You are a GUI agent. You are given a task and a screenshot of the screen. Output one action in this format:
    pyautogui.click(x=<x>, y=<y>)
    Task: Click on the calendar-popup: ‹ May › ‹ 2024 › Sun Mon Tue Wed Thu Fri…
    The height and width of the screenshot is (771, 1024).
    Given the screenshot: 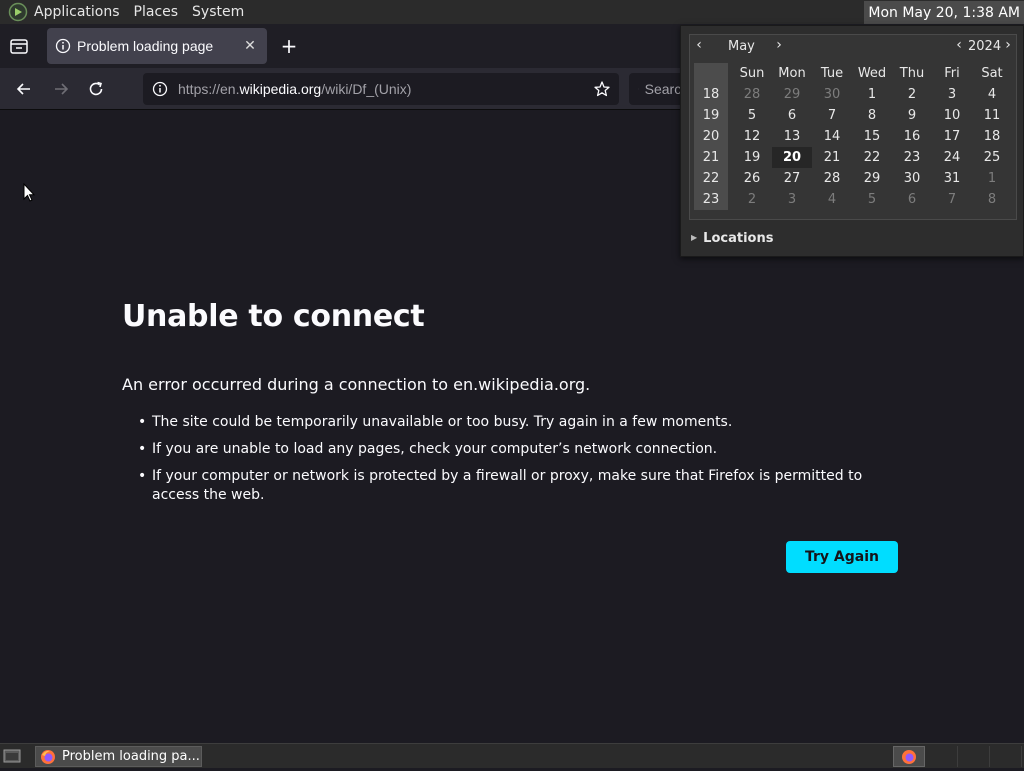 What is the action you would take?
    pyautogui.click(x=852, y=141)
    